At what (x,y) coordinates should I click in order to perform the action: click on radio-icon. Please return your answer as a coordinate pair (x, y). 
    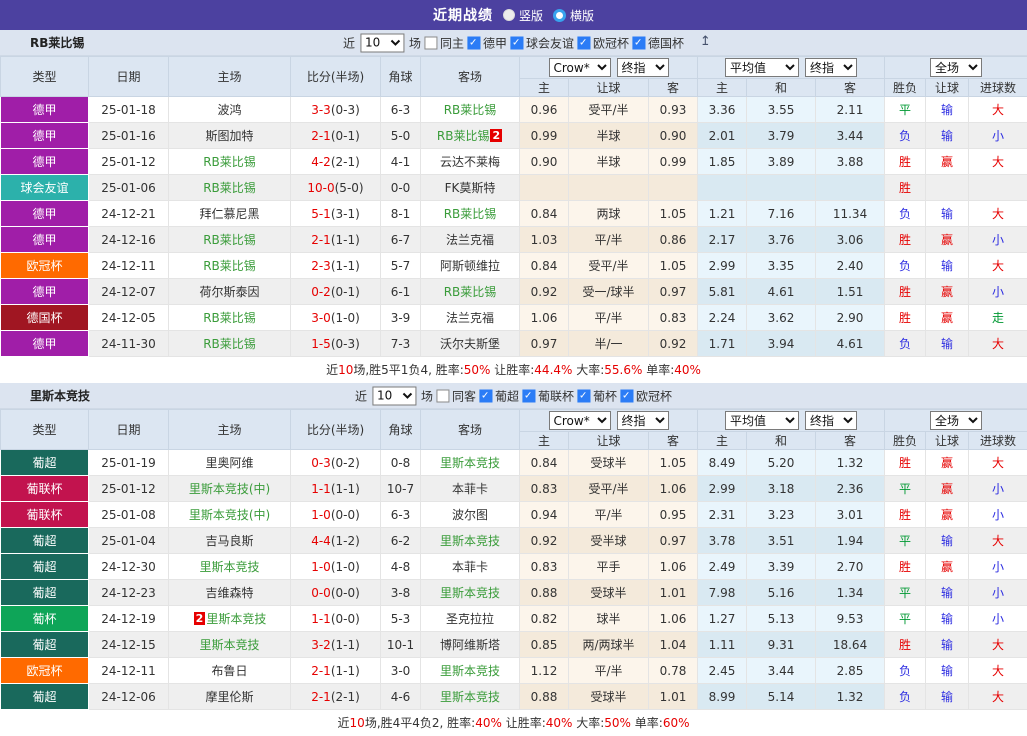
    Looking at the image, I should click on (509, 15).